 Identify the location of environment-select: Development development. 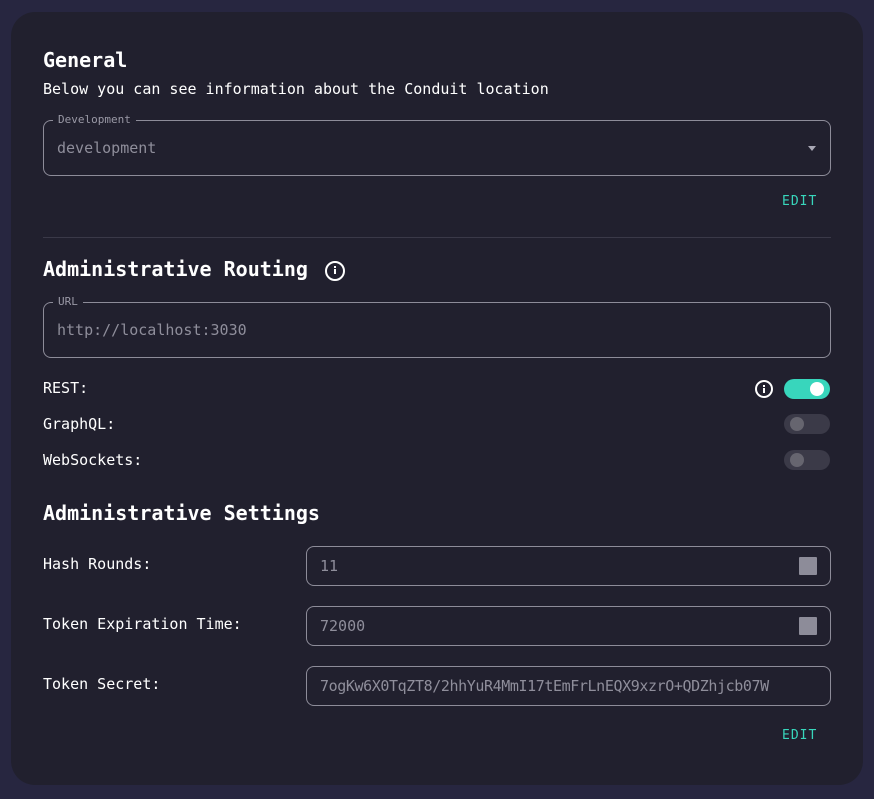
(437, 144).